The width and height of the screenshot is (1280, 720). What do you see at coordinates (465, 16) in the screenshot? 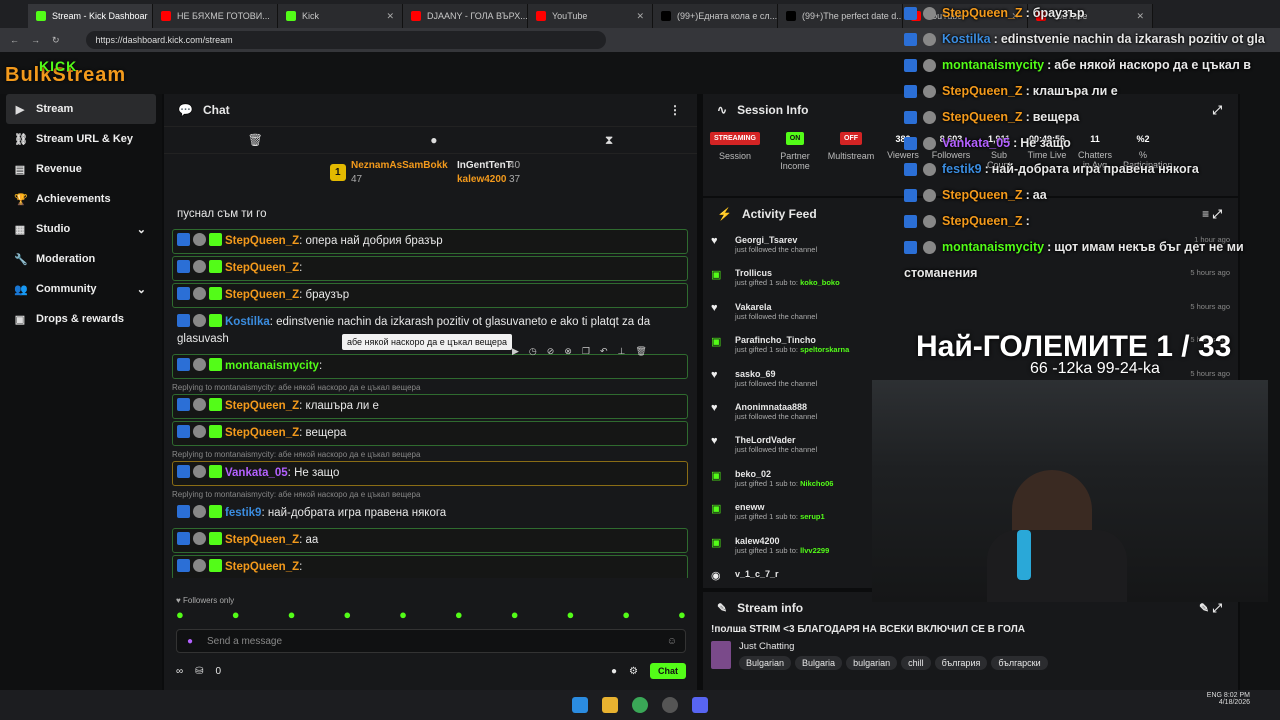
I see `browser-tab: DJAANY - ГОЛА ВЪРХ...✕` at bounding box center [465, 16].